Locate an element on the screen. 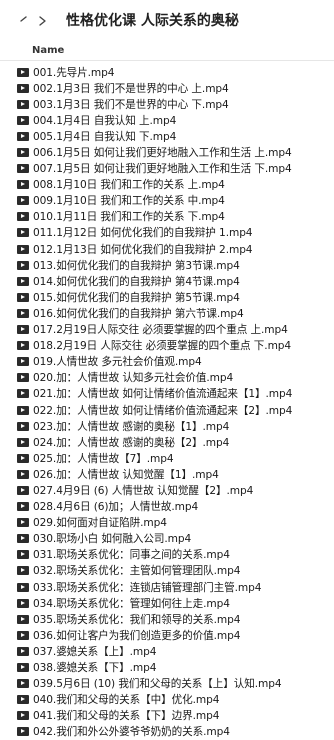 The height and width of the screenshot is (740, 334). file-row: 030.职场小白 如何融入公司.mp4 is located at coordinates (167, 539).